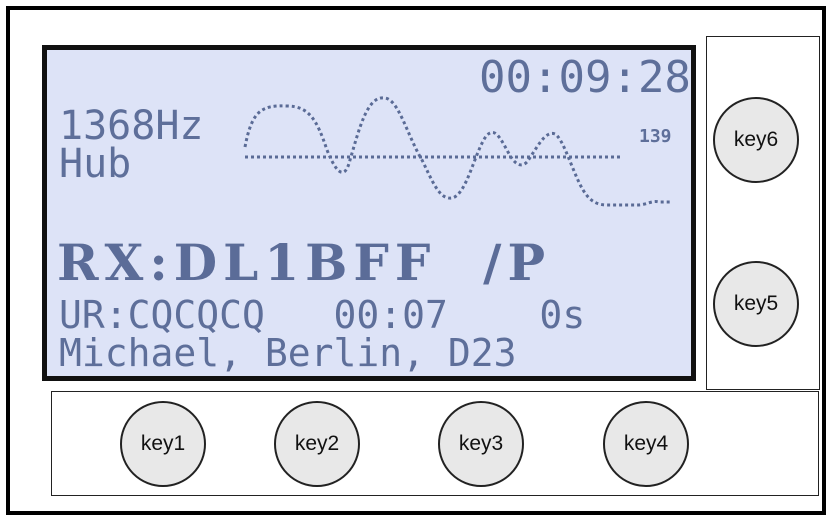  What do you see at coordinates (322, 315) in the screenshot?
I see `ur-line-display: UR:CQCQCQ 00:07 0s` at bounding box center [322, 315].